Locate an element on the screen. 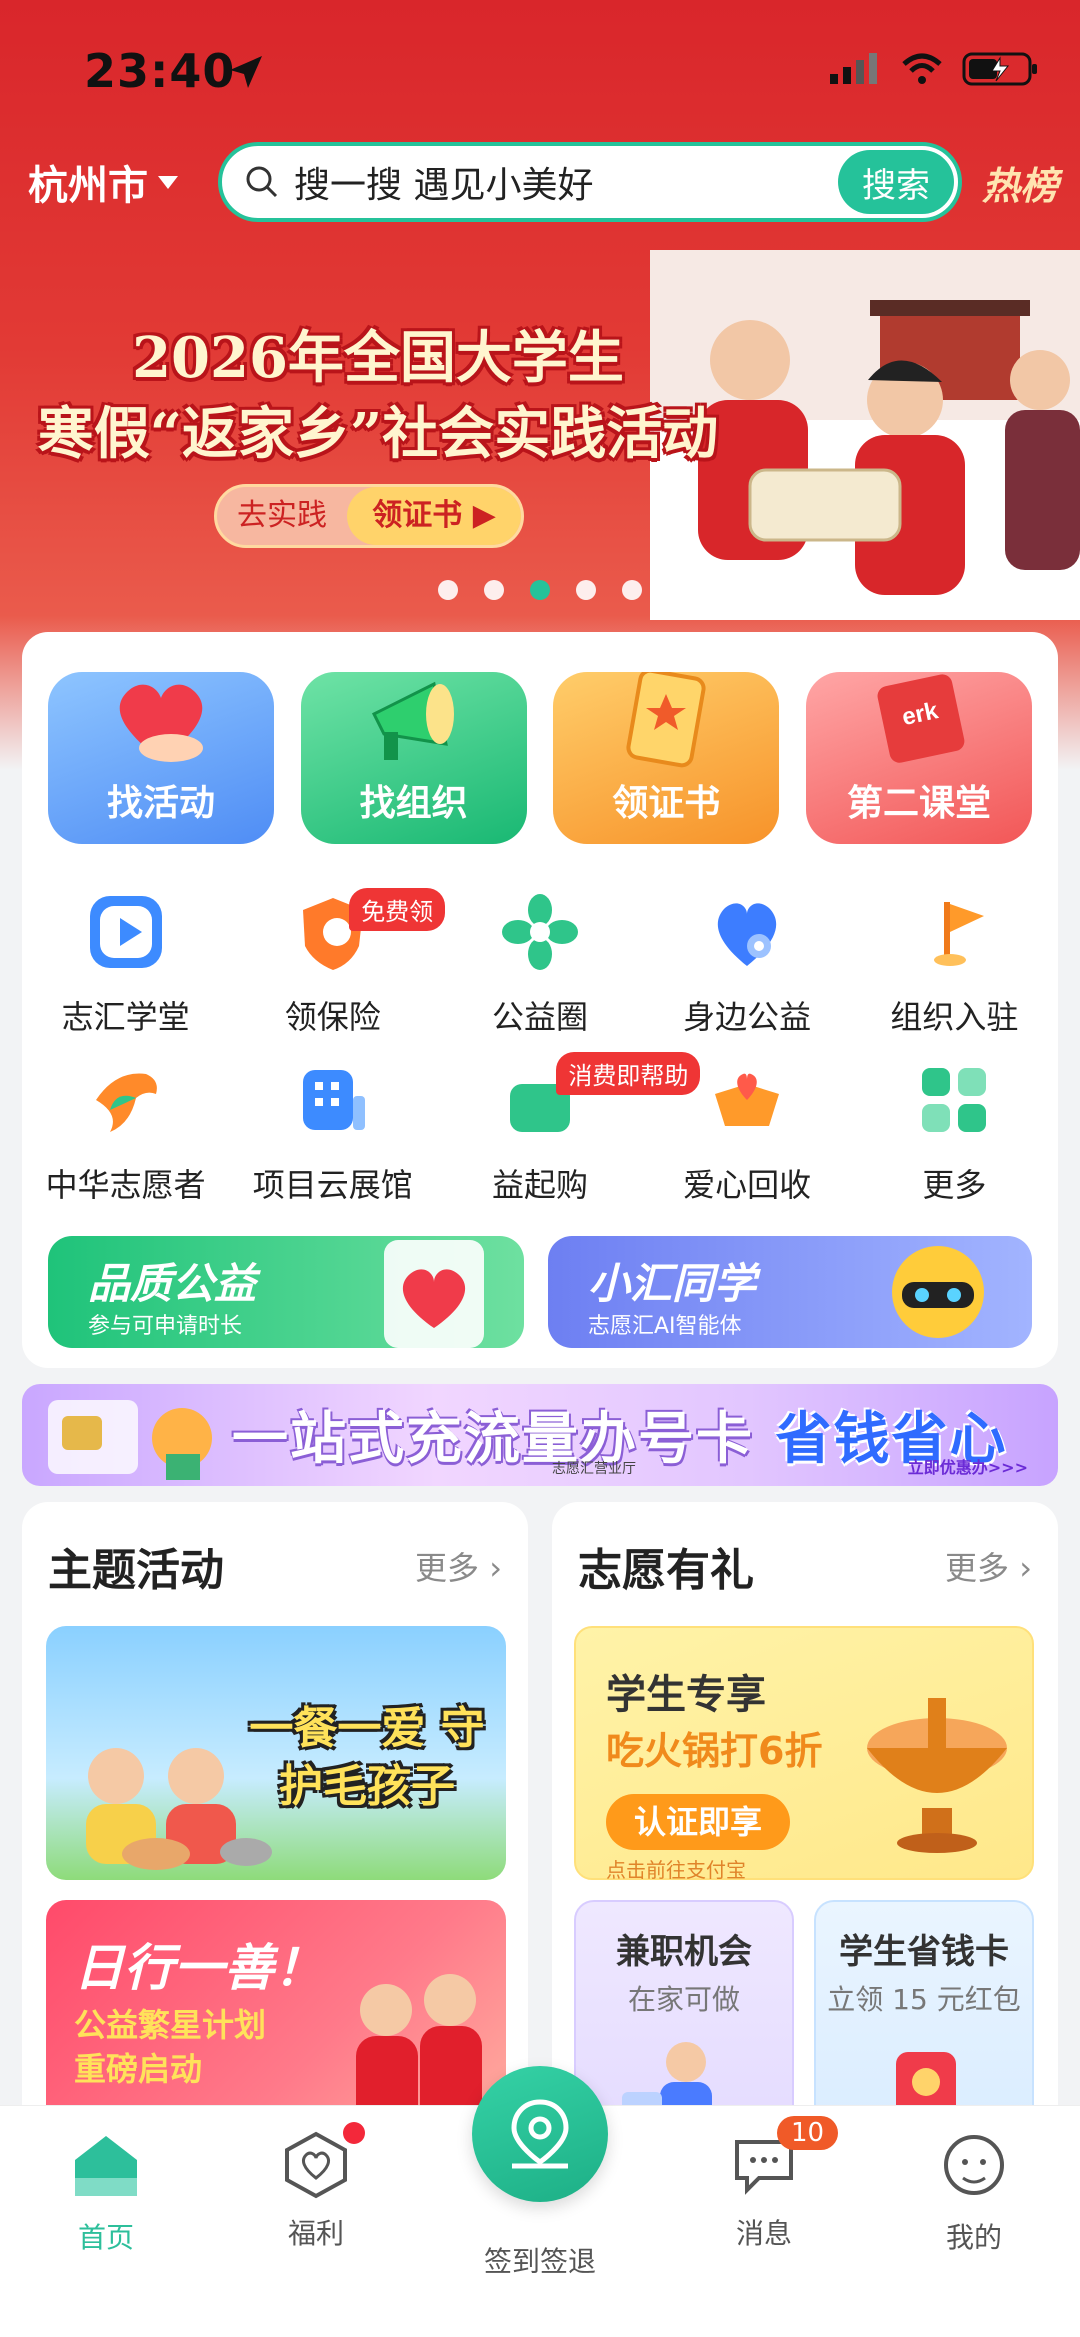 Image resolution: width=1080 pixels, height=2337 pixels. heart-mascot-icon is located at coordinates (434, 1294).